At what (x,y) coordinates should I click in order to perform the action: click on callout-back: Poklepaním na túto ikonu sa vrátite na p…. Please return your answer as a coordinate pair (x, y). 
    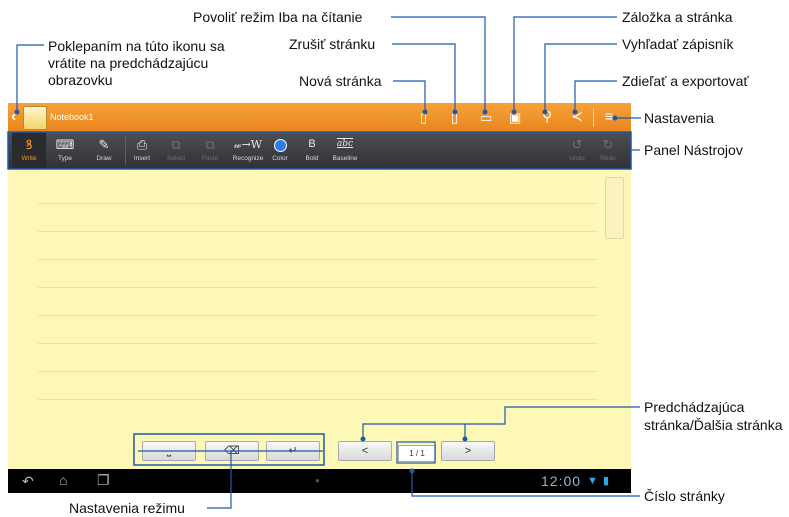
    Looking at the image, I should click on (136, 63).